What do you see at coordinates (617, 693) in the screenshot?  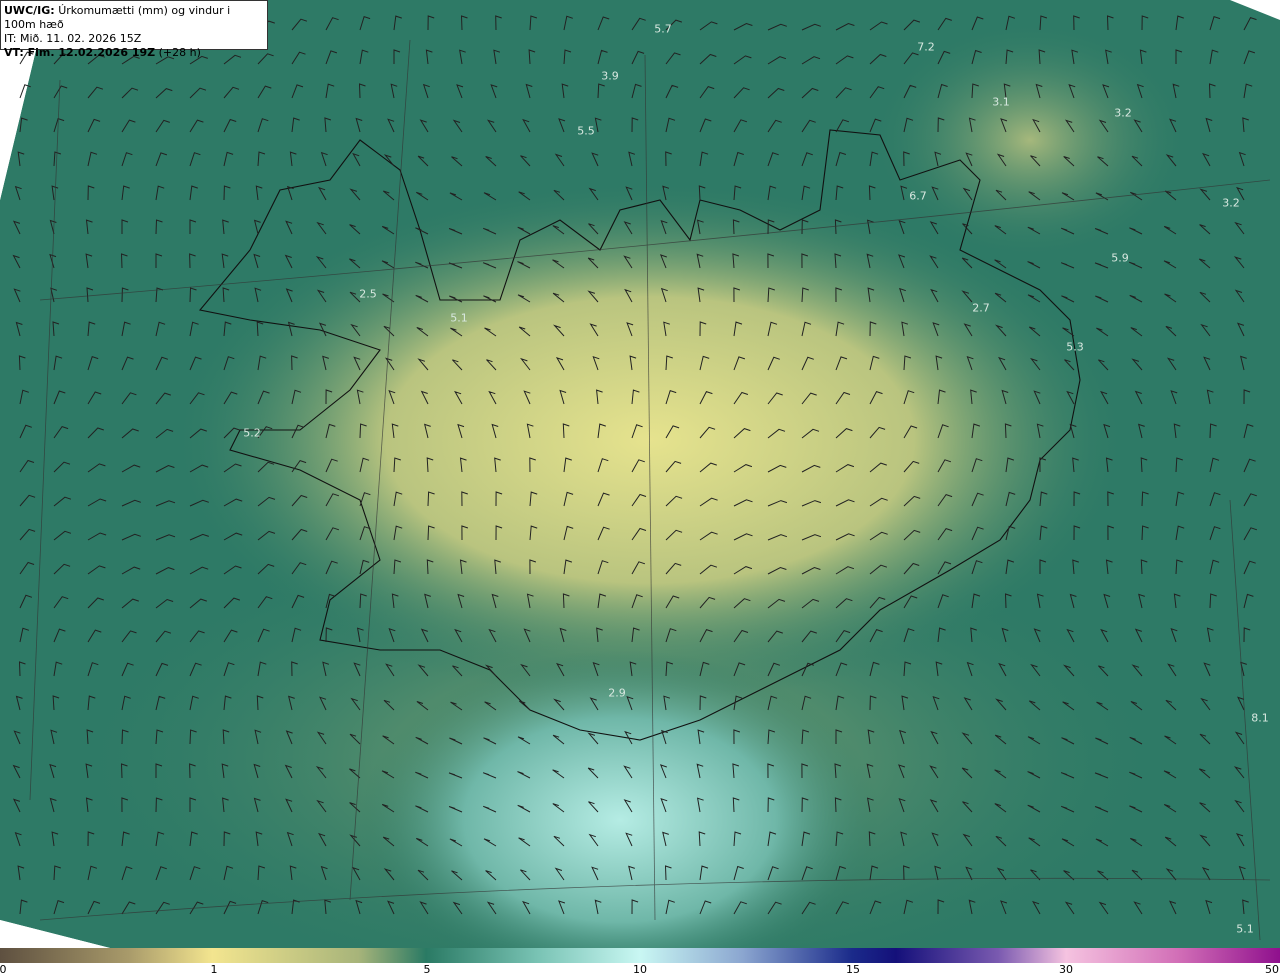 I see `map-value-label: 2.9` at bounding box center [617, 693].